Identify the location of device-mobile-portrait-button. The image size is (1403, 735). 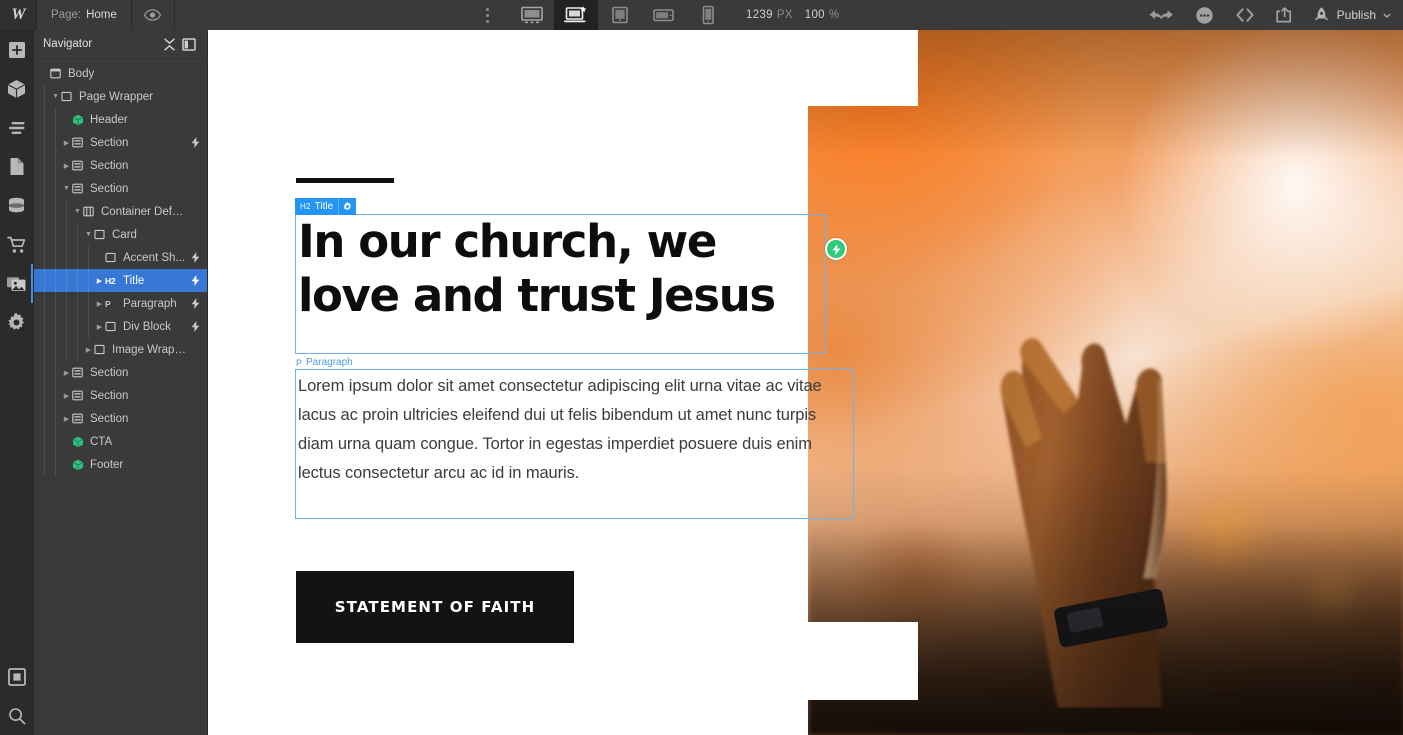
(708, 15).